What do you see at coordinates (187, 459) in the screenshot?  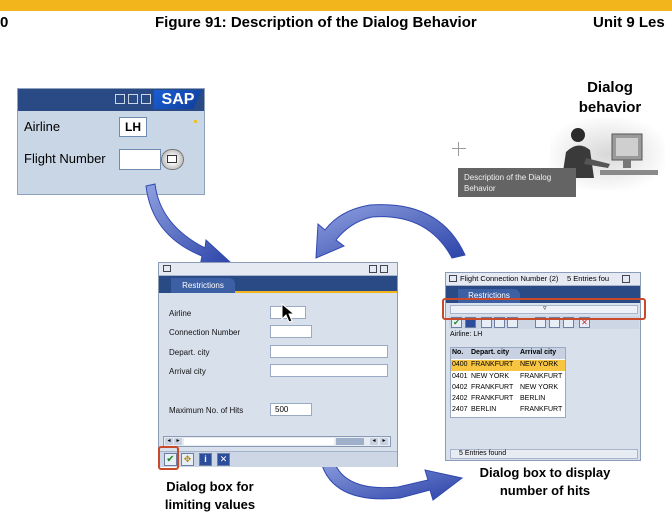 I see `multiple-selection-icon: ✥` at bounding box center [187, 459].